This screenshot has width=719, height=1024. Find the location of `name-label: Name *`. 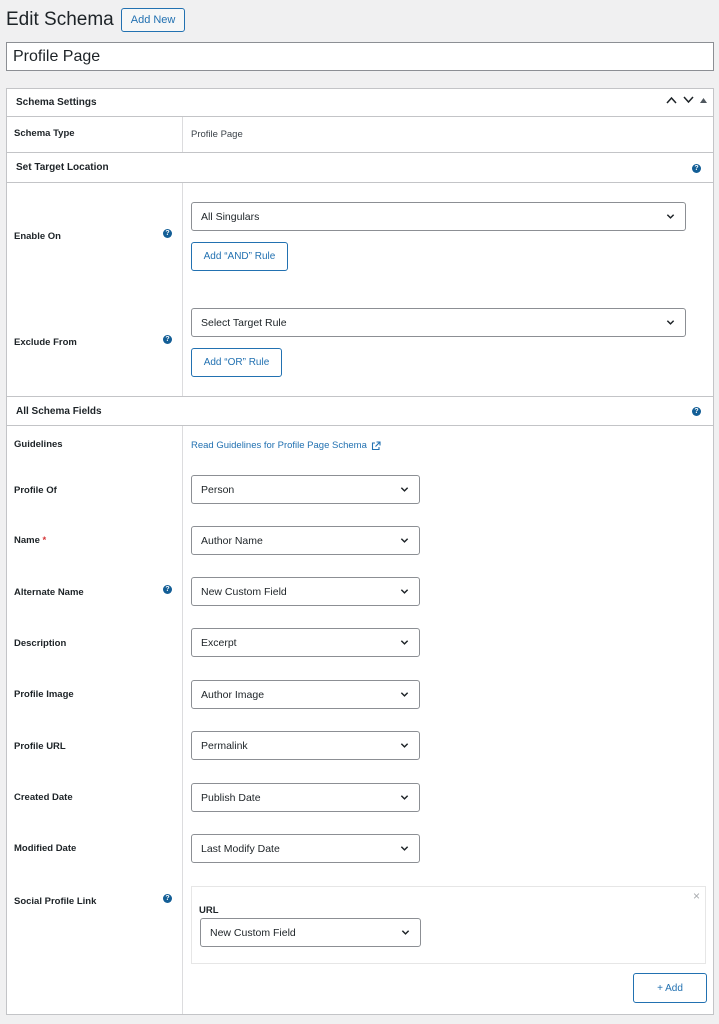

name-label: Name * is located at coordinates (30, 540).